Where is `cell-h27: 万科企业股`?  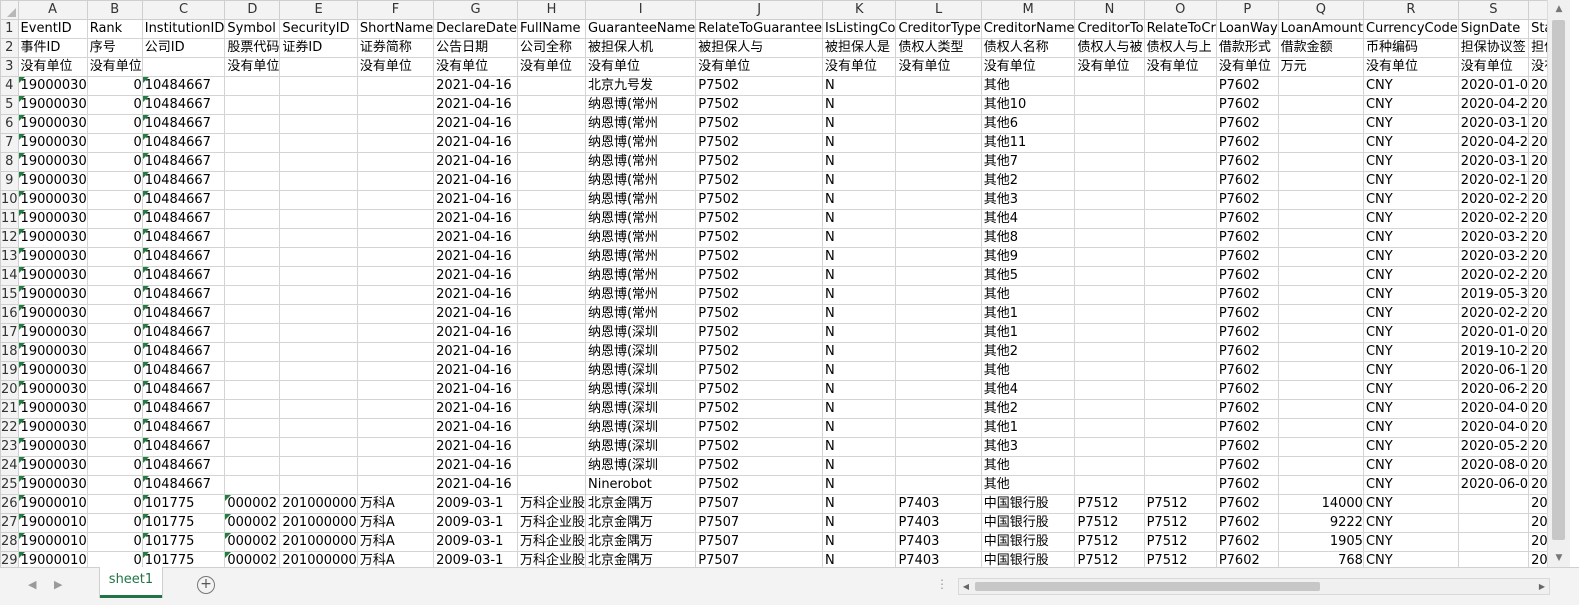
cell-h27: 万科企业股 is located at coordinates (551, 523).